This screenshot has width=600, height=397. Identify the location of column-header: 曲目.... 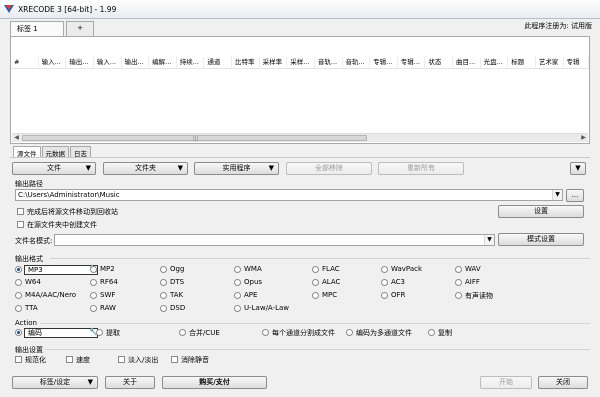
(467, 62).